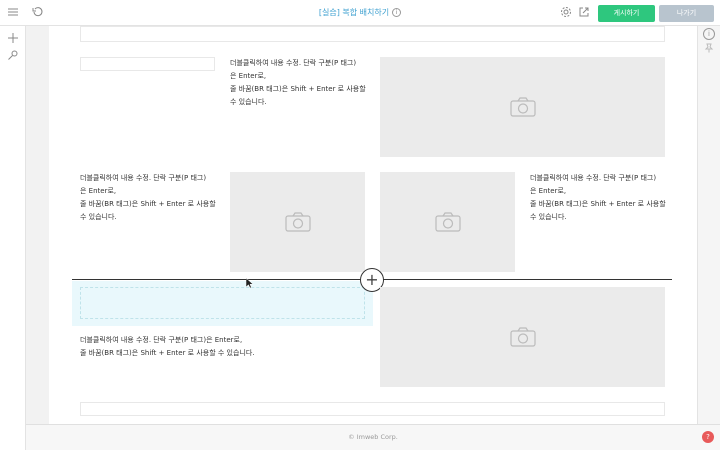  I want to click on top-bar: [실습] 복합 배치하기 i 게시하기 나가기, so click(360, 13).